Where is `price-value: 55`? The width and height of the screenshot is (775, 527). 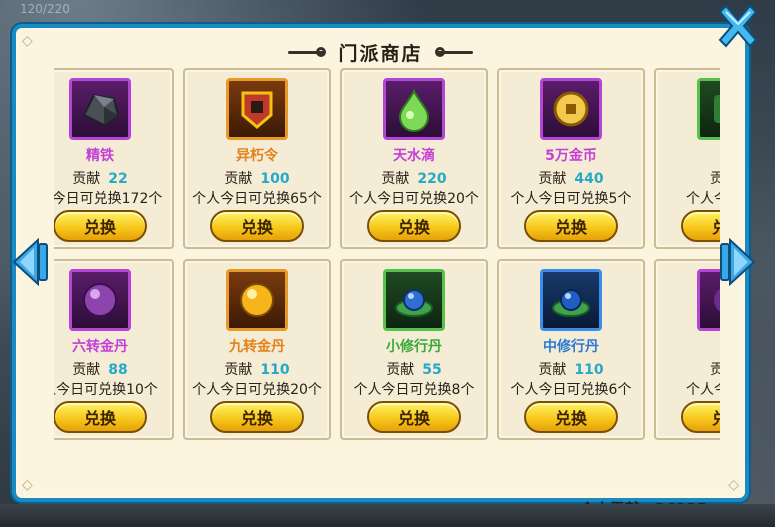 price-value: 55 is located at coordinates (432, 370).